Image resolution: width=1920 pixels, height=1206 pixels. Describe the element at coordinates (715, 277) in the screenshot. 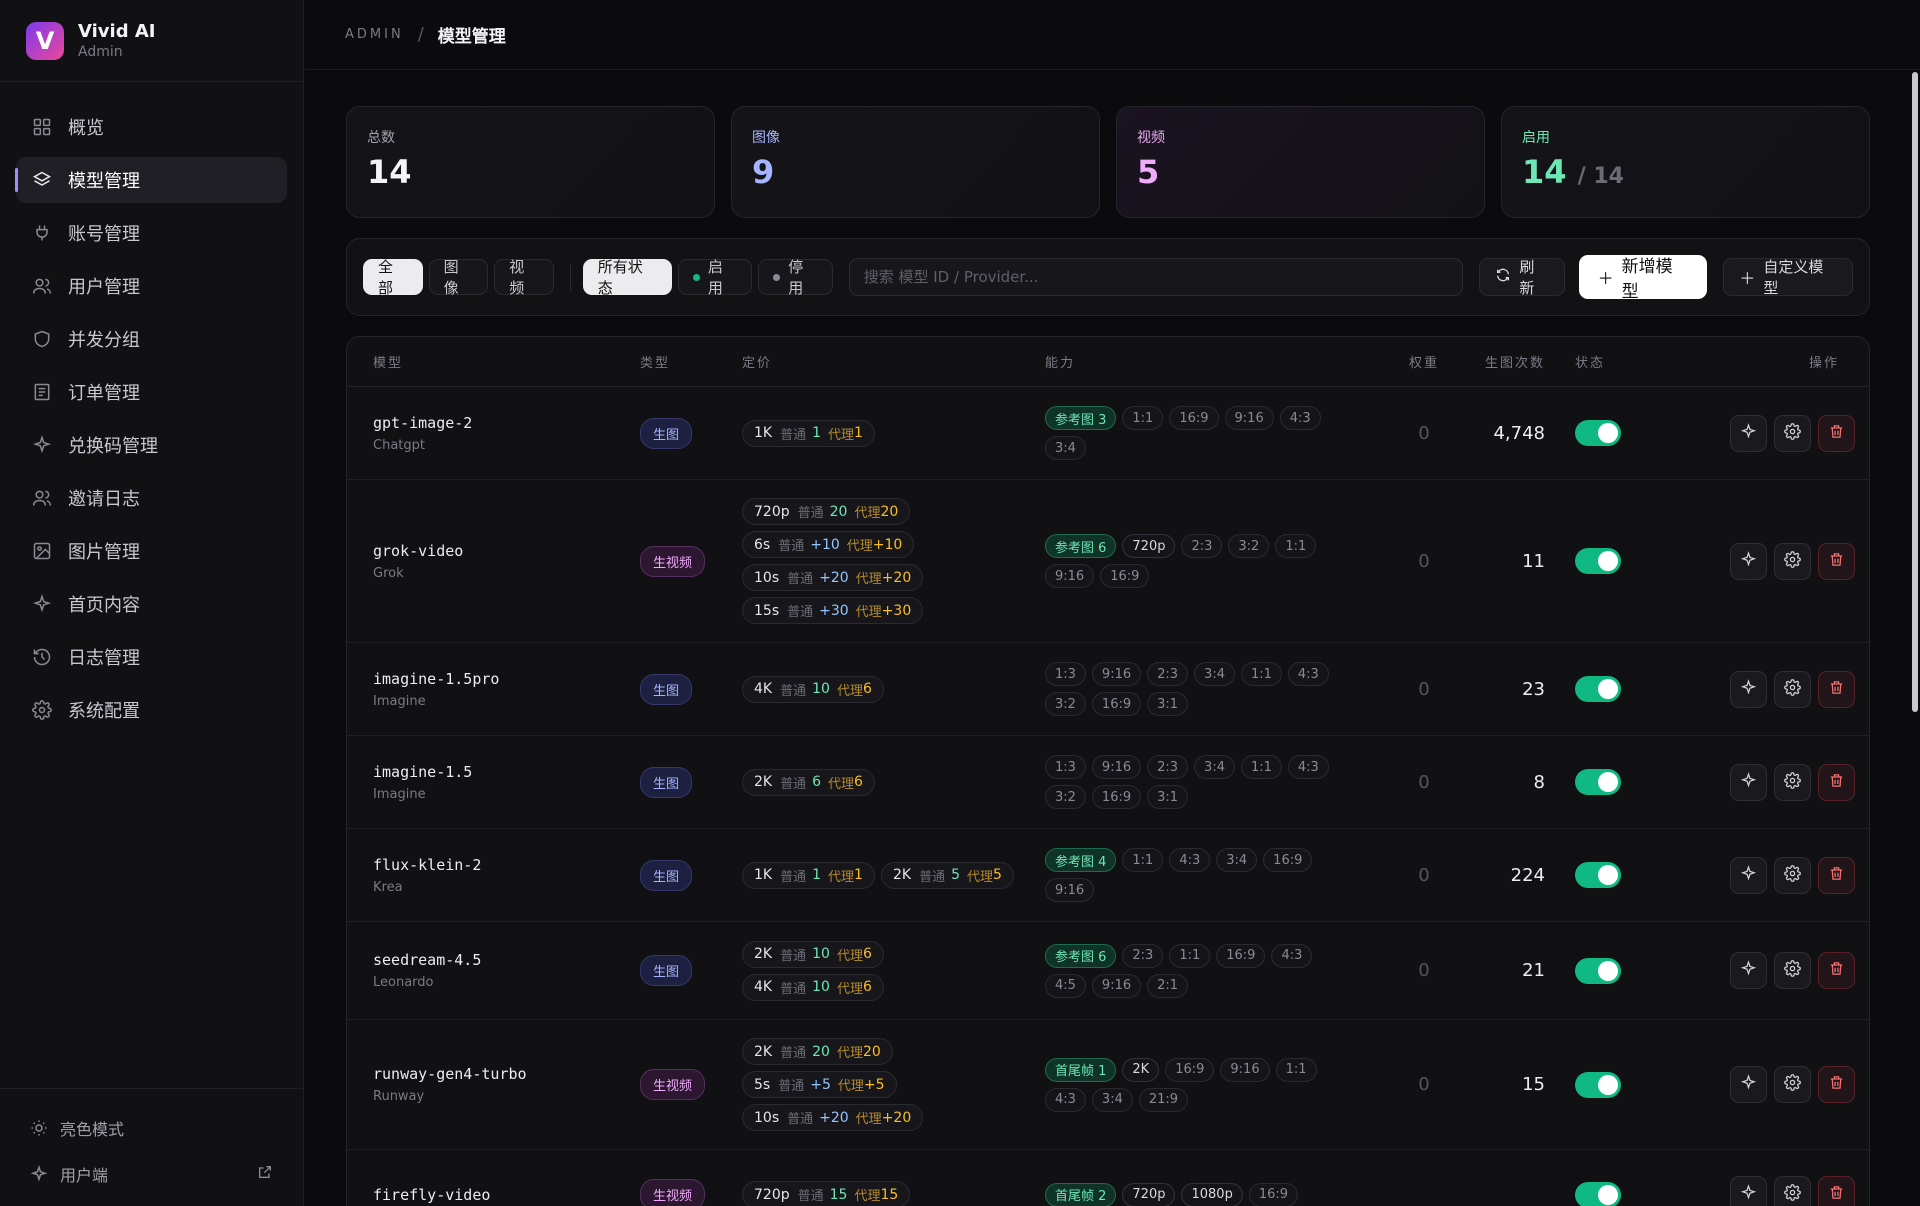

I see `filter-status-enabled: 启用` at that location.